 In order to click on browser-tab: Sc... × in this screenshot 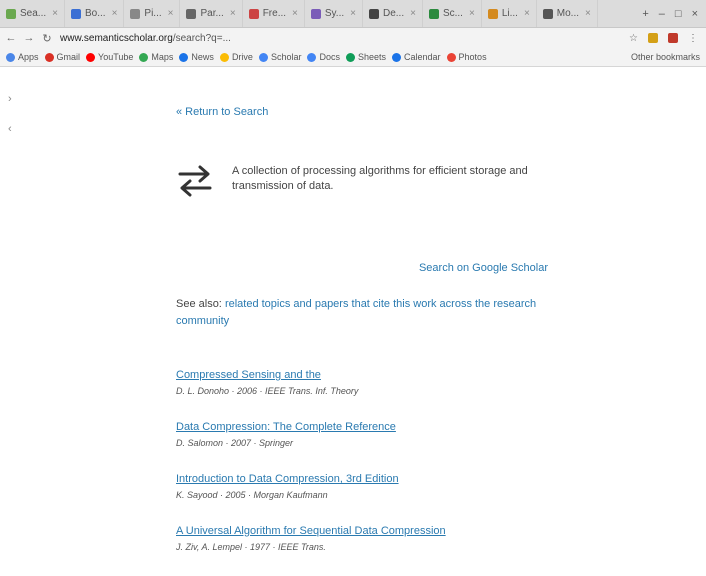, I will do `click(452, 13)`.